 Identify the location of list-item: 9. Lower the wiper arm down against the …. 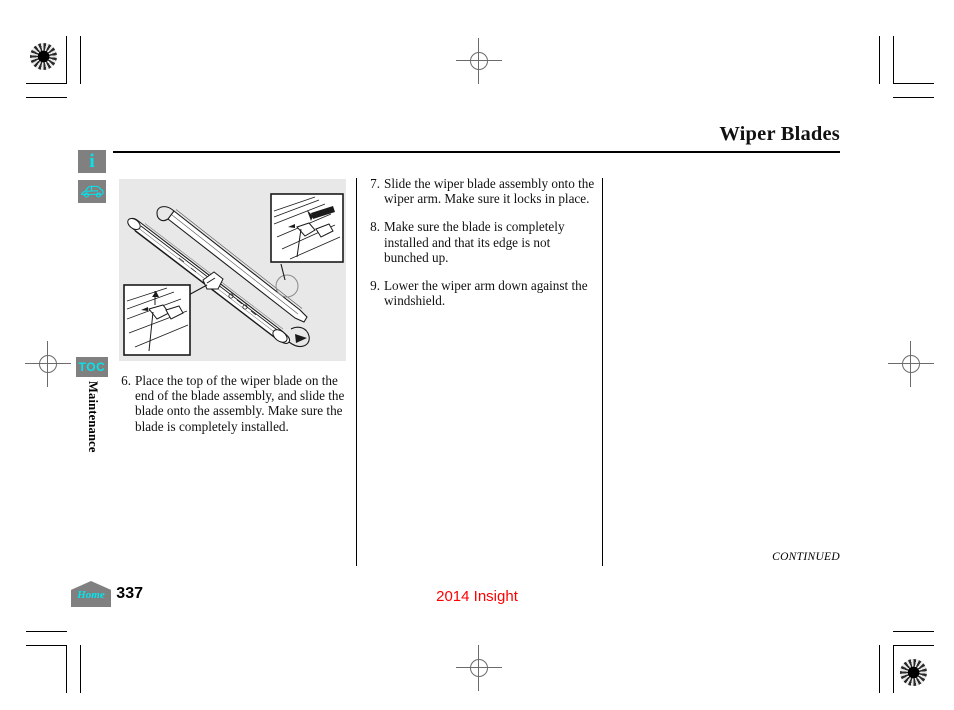
(480, 293).